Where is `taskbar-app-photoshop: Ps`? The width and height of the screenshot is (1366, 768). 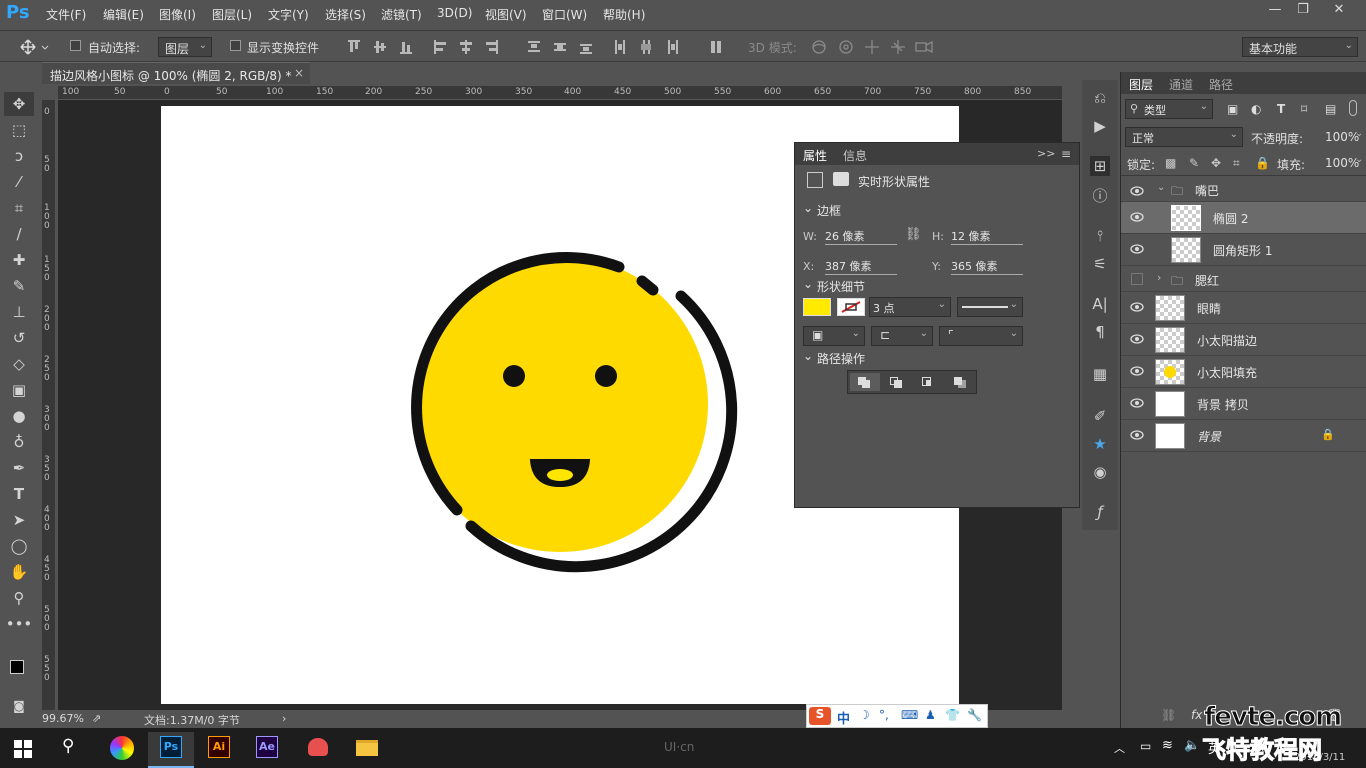 taskbar-app-photoshop: Ps is located at coordinates (171, 750).